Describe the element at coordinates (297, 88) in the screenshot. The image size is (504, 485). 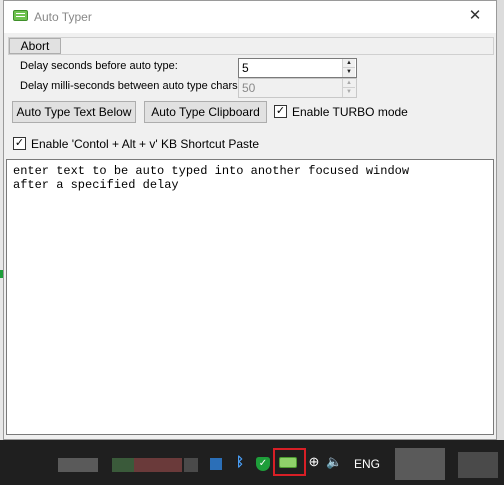
I see `delay-ms-stepper: 50 ▲ ▼` at that location.